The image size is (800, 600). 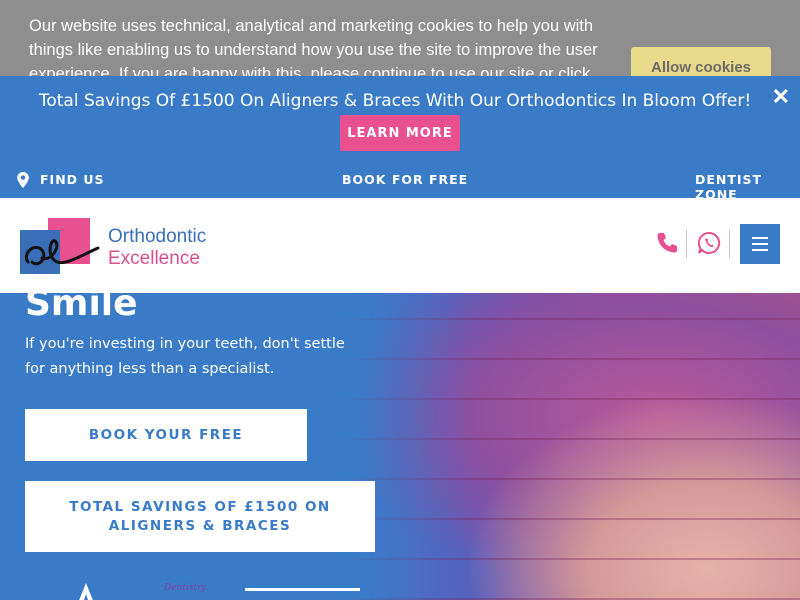 I want to click on logo-mark-icon, so click(x=60, y=246).